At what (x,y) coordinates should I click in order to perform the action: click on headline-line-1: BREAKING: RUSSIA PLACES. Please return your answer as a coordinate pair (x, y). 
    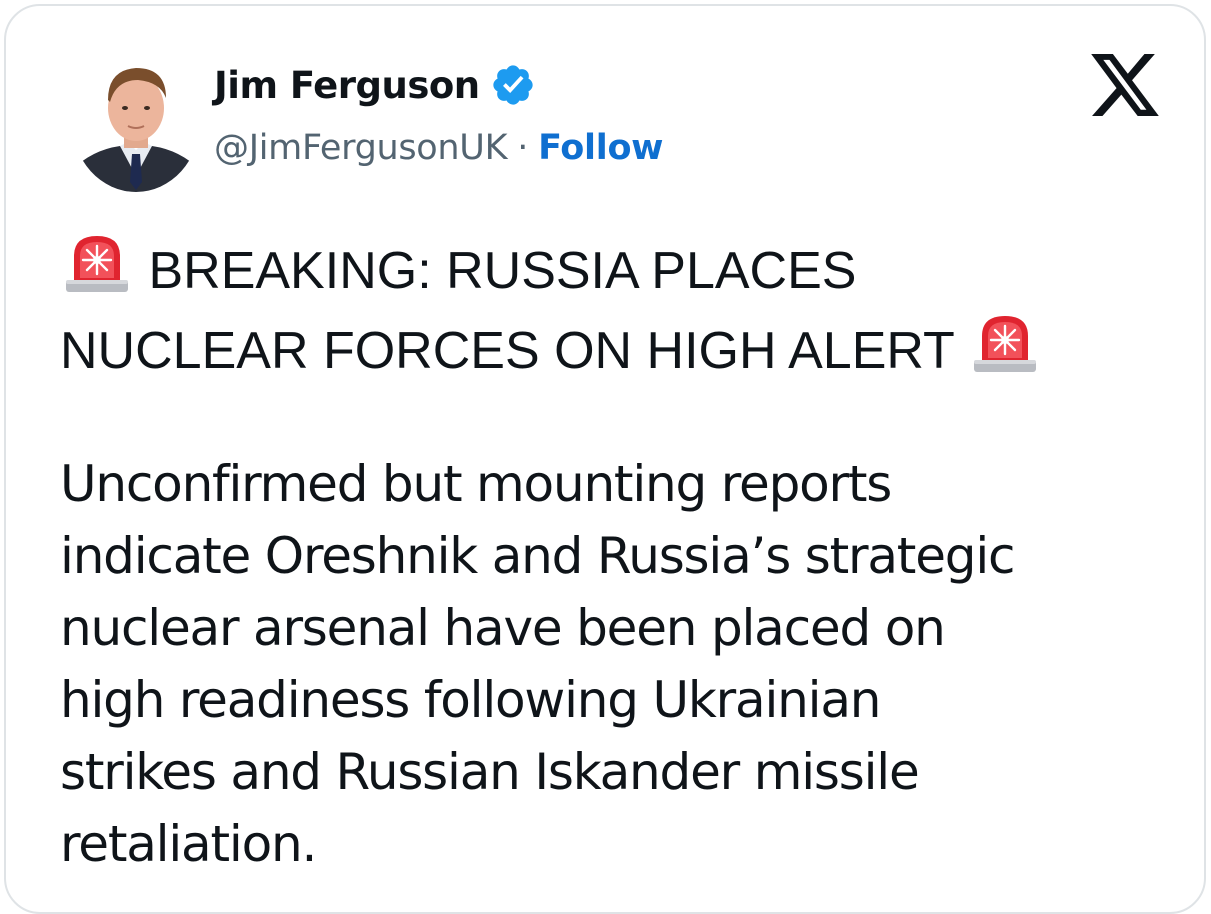
    Looking at the image, I should click on (502, 271).